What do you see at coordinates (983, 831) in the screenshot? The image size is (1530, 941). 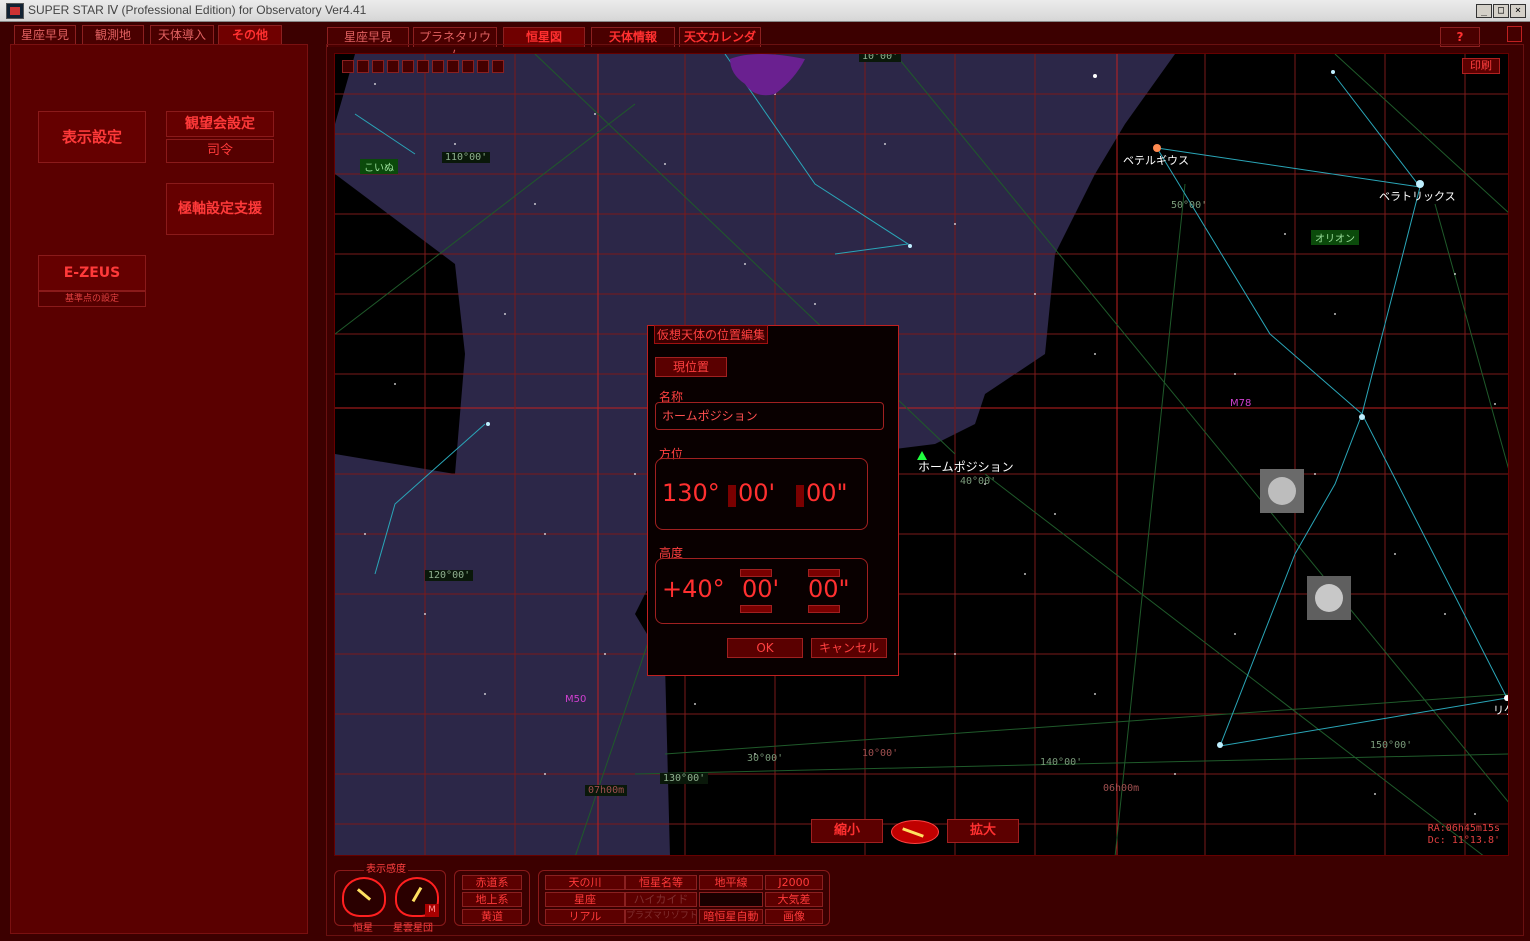 I see `zoom-in-button: 拡大` at bounding box center [983, 831].